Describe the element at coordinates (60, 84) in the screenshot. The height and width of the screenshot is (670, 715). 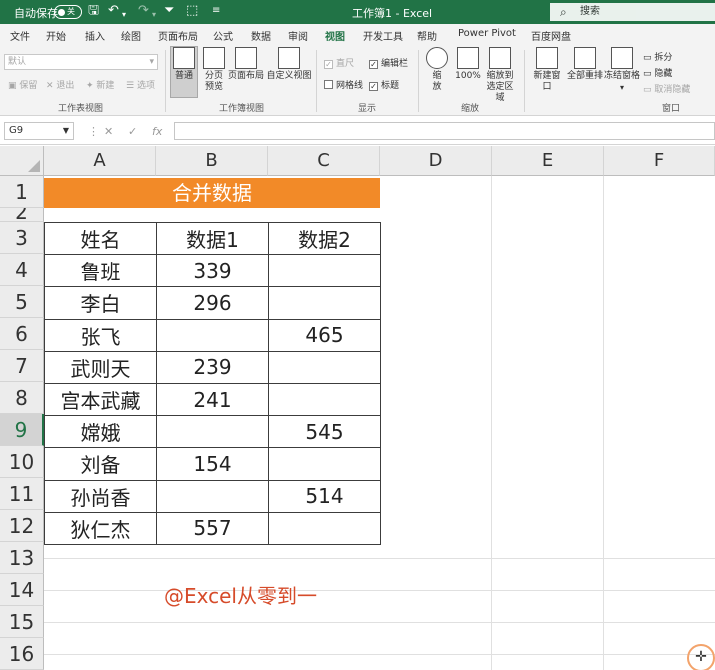
I see `exit-button: ✕ 退出` at that location.